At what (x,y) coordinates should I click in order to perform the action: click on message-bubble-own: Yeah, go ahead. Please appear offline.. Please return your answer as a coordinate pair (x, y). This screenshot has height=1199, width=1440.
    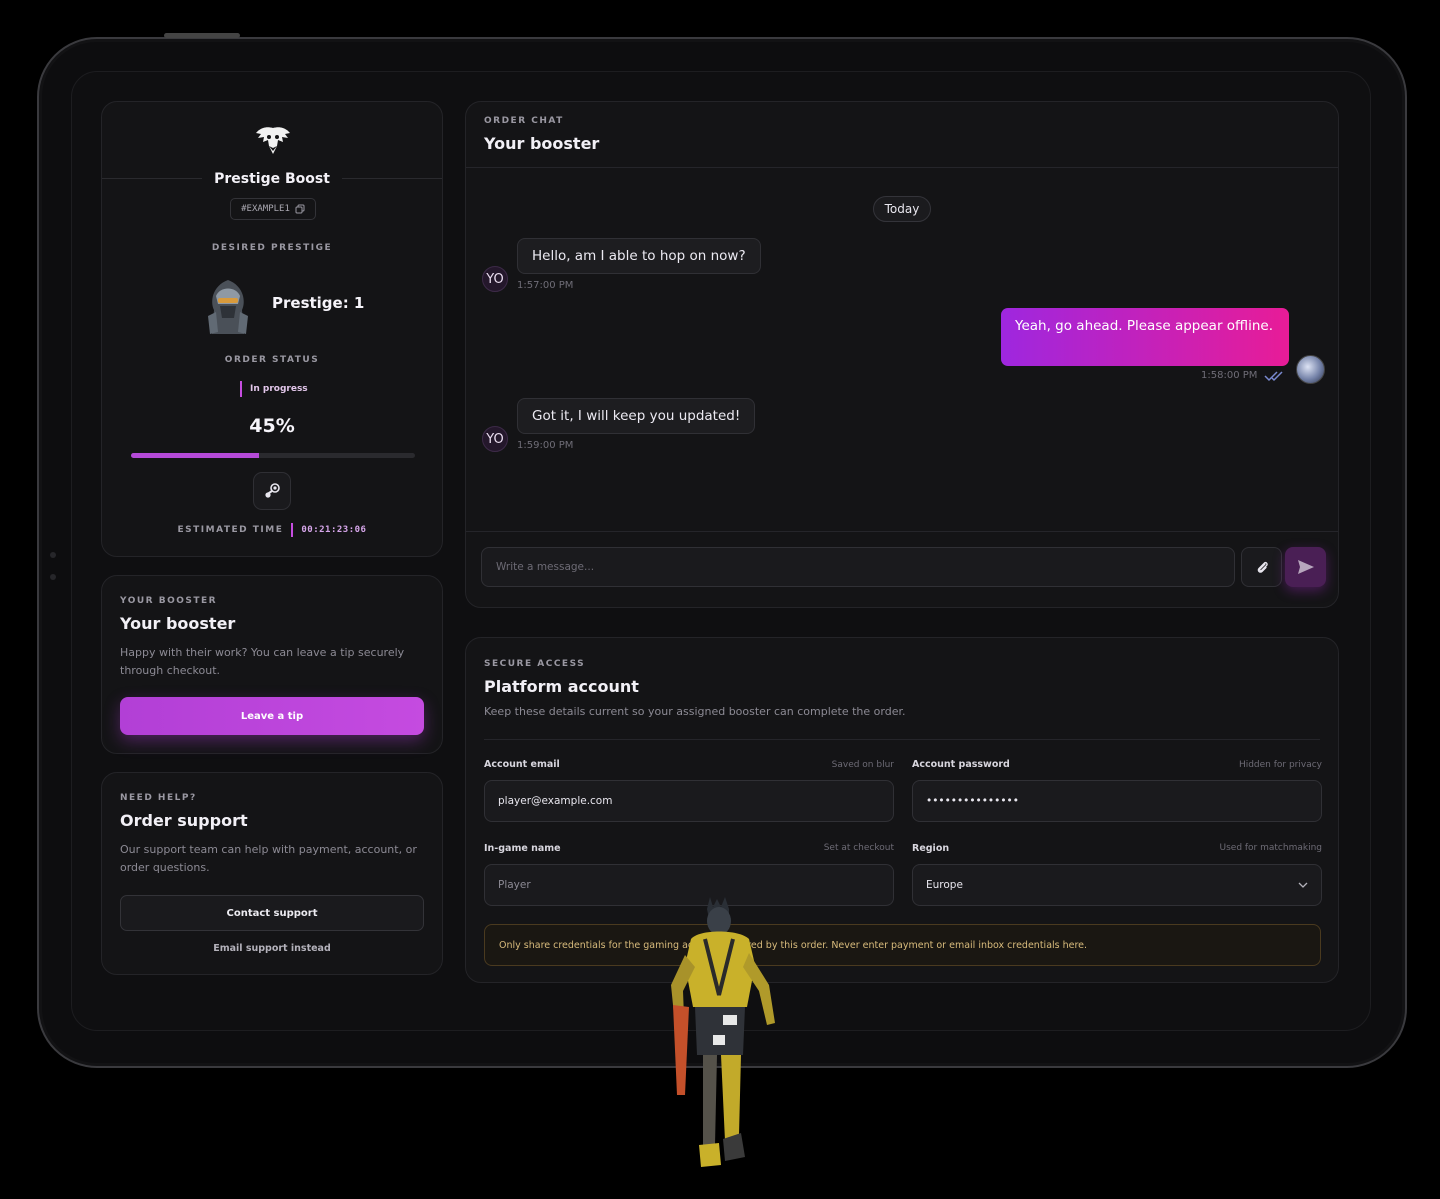
    Looking at the image, I should click on (1145, 337).